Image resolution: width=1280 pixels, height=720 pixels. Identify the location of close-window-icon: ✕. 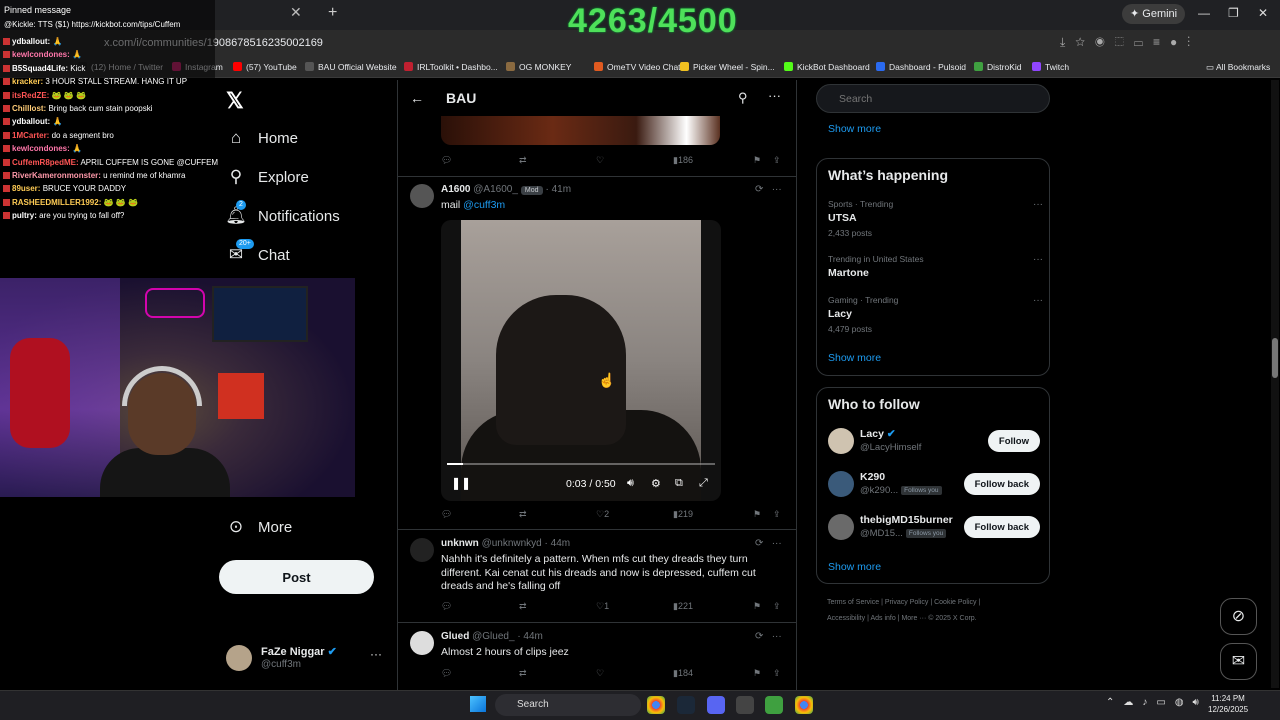
(1263, 13).